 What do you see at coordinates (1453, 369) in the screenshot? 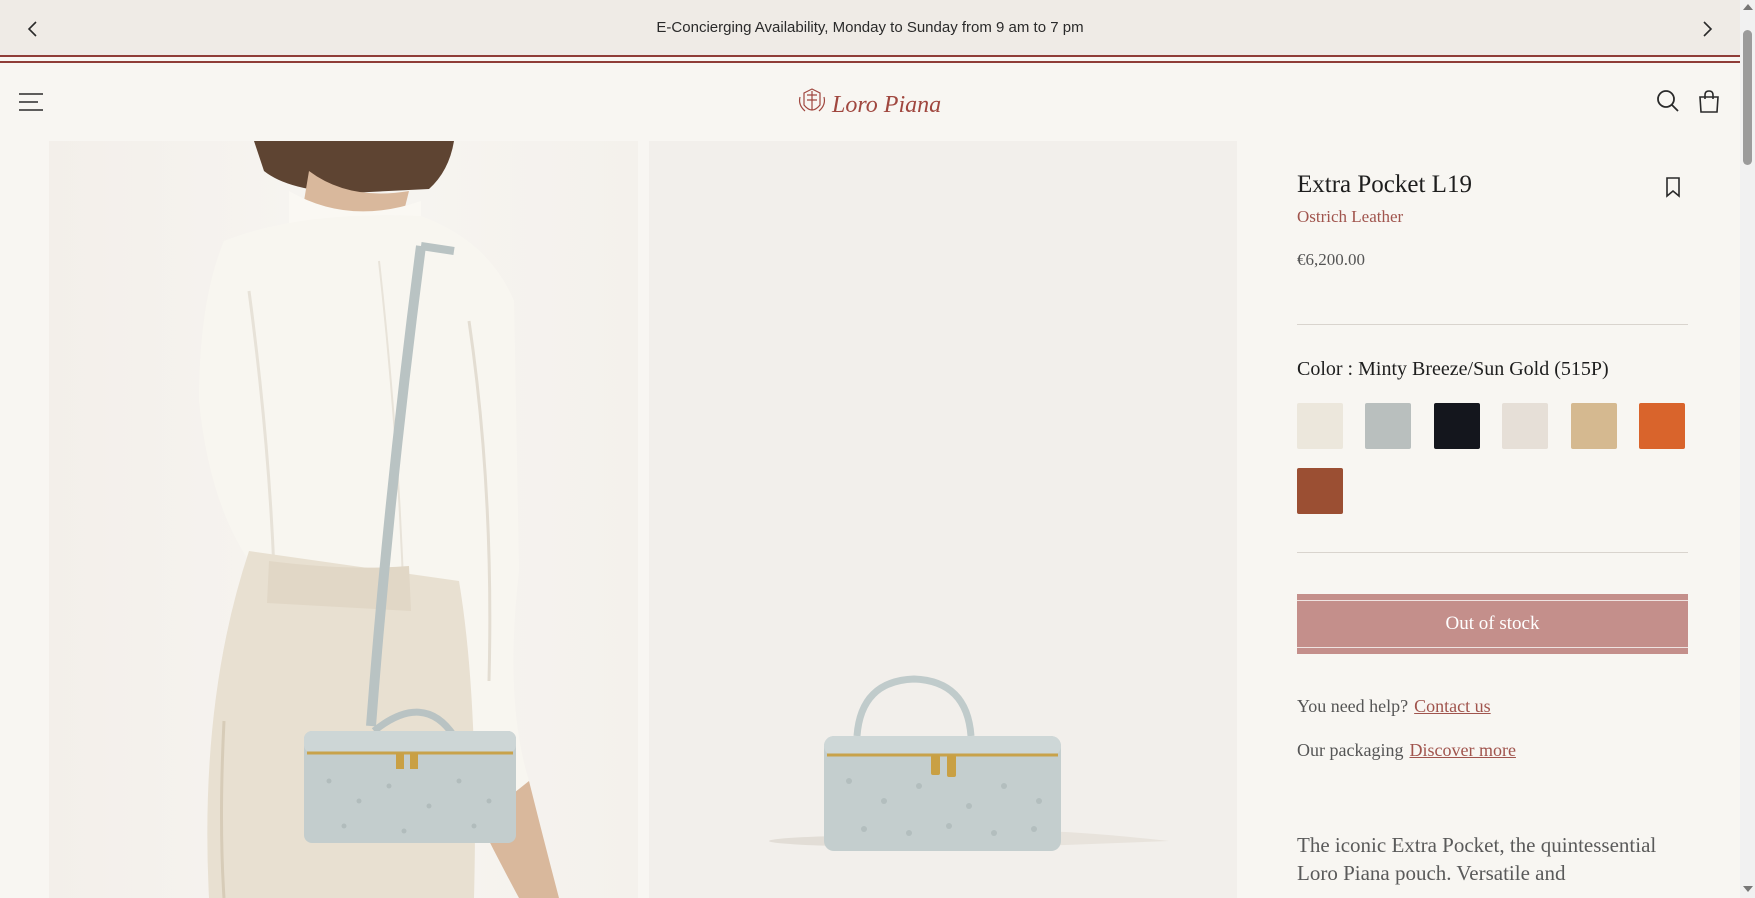
I see `color-label: Color : Minty Breeze/Sun Gold (515P)` at bounding box center [1453, 369].